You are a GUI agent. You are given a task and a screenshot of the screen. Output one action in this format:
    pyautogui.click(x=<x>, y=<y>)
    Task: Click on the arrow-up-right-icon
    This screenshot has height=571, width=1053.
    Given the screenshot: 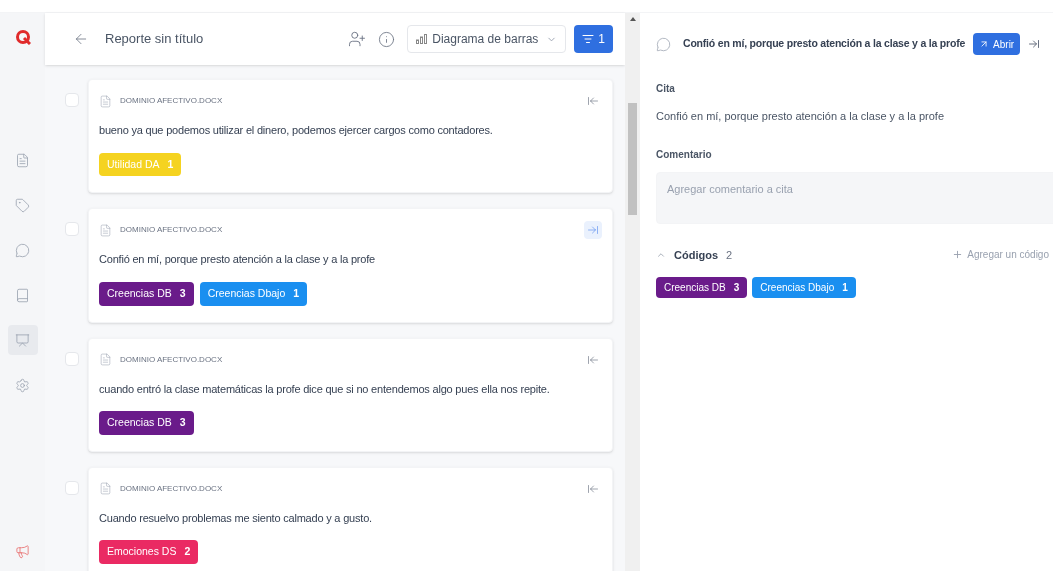 What is the action you would take?
    pyautogui.click(x=984, y=44)
    